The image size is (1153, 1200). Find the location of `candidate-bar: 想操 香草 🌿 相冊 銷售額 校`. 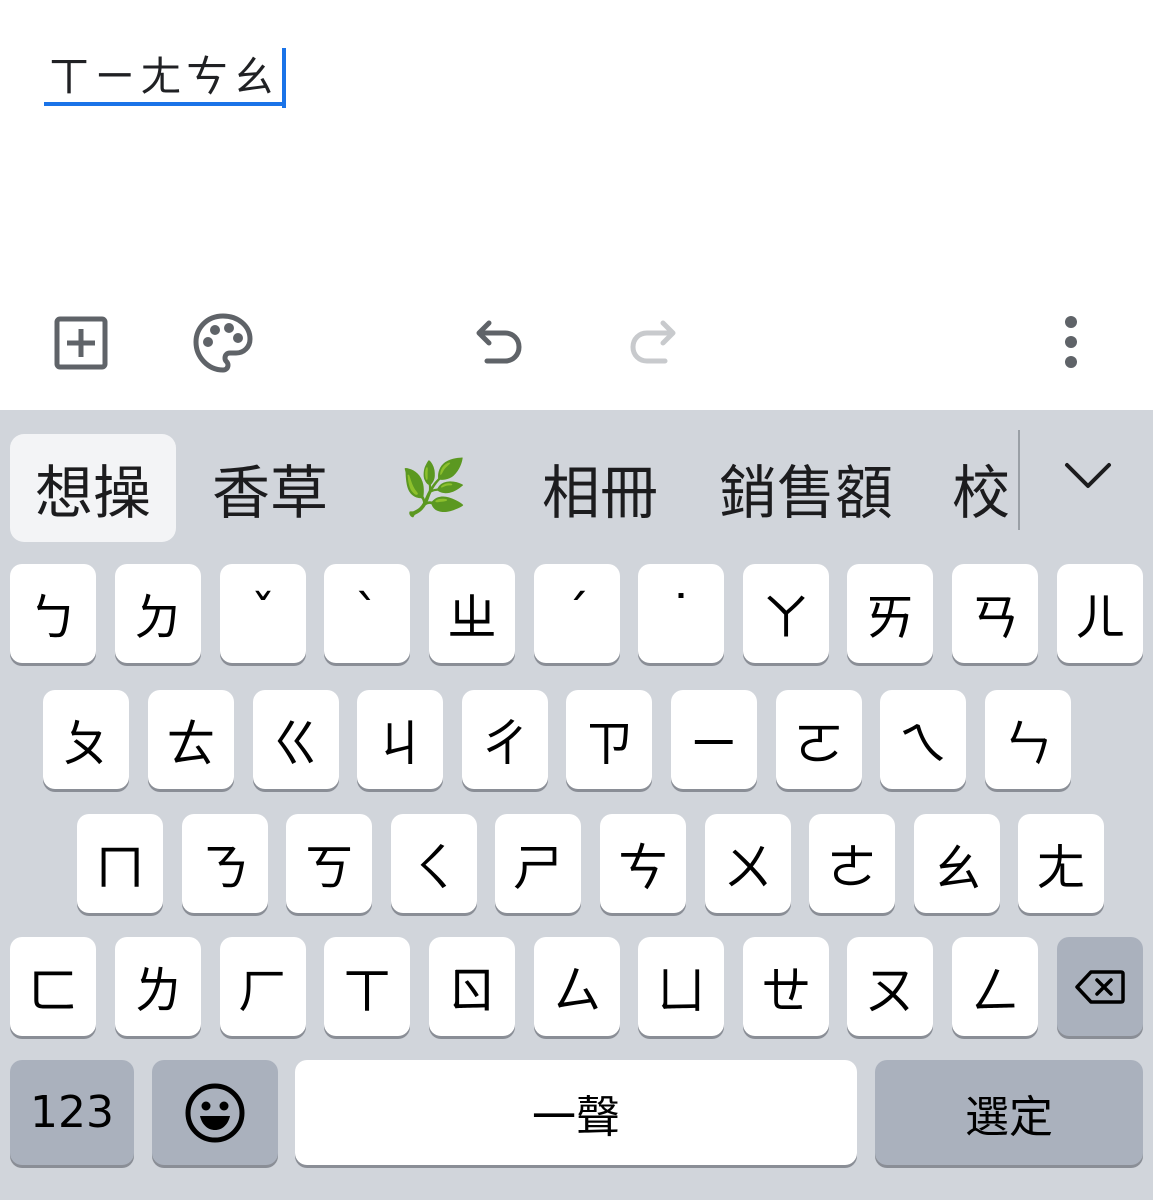

candidate-bar: 想操 香草 🌿 相冊 銷售額 校 is located at coordinates (576, 482).